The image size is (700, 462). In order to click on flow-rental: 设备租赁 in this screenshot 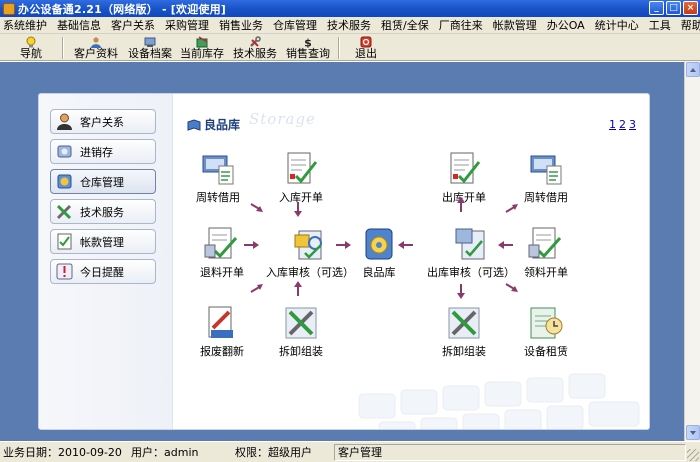, I will do `click(546, 331)`.